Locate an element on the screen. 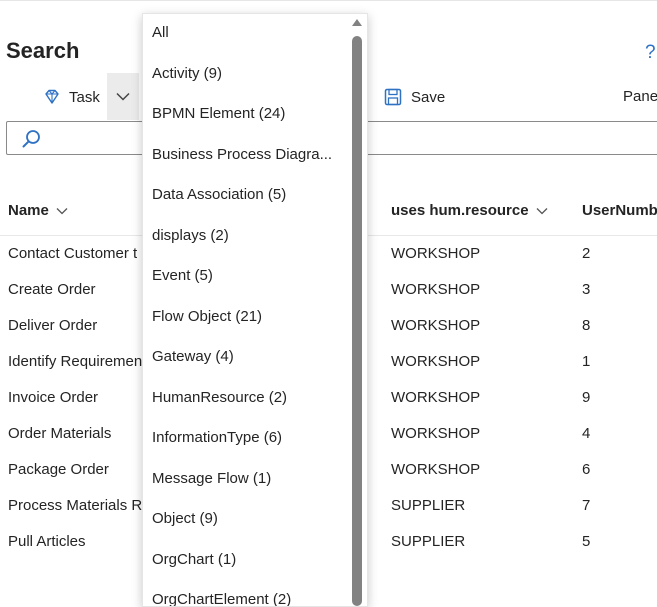 The image size is (657, 607). save-button: Save is located at coordinates (414, 97).